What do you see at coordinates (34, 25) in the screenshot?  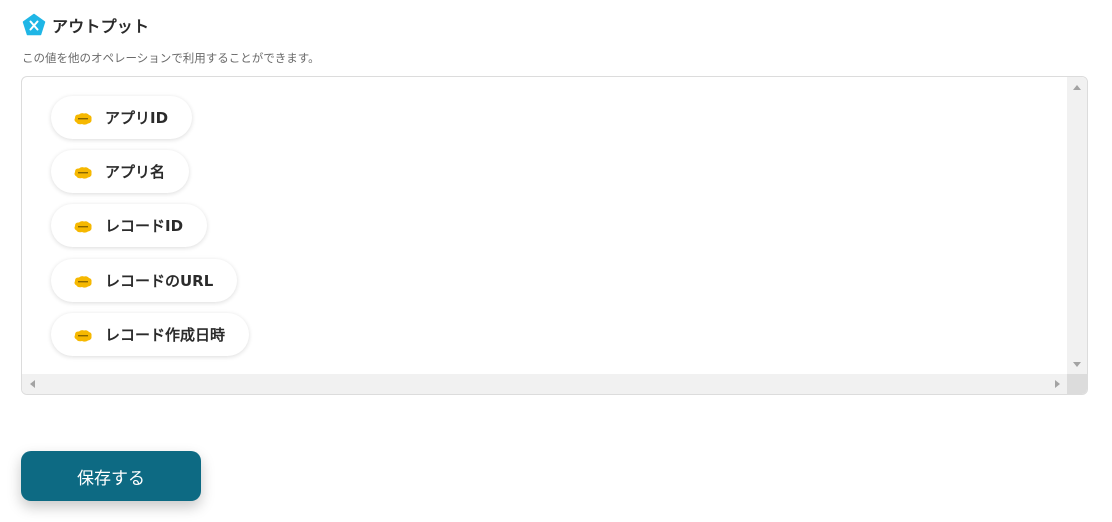 I see `variable-x-icon` at bounding box center [34, 25].